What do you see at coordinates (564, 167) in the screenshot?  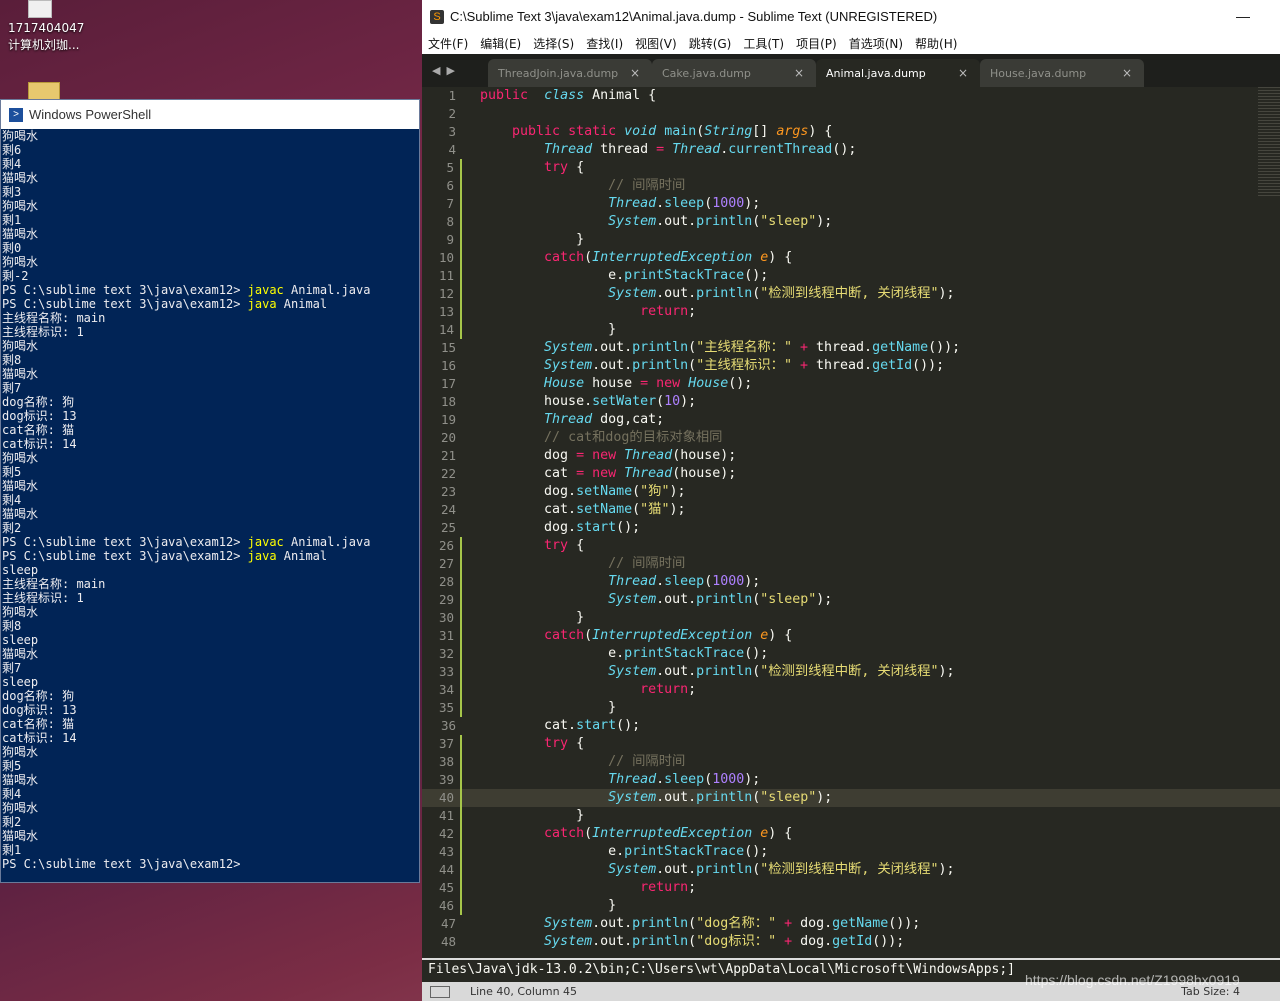 I see `code-text: try {` at bounding box center [564, 167].